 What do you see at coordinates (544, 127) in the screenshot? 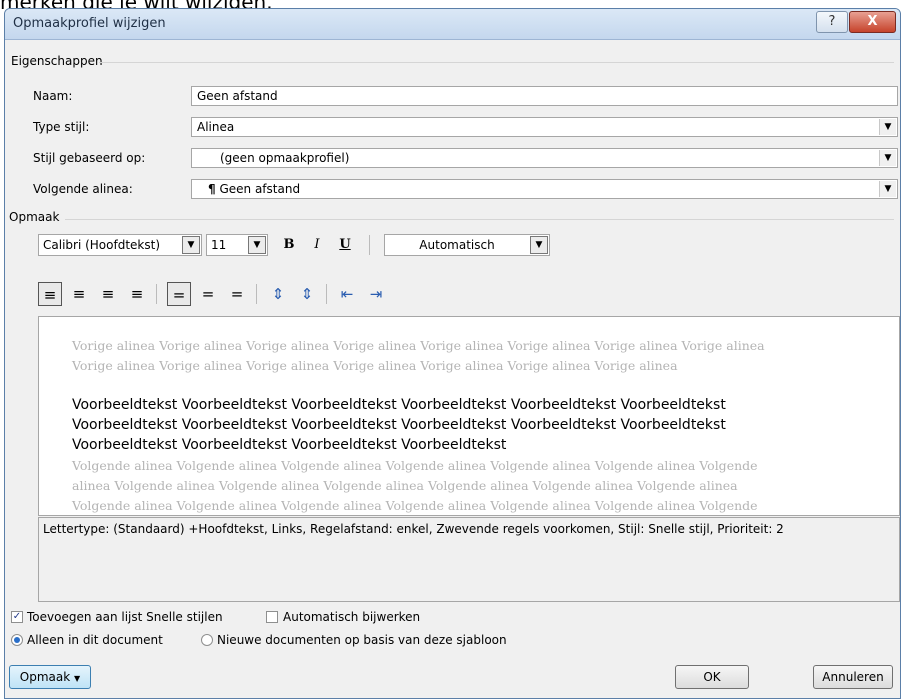
I see `style-type-select: Alinea ▼` at bounding box center [544, 127].